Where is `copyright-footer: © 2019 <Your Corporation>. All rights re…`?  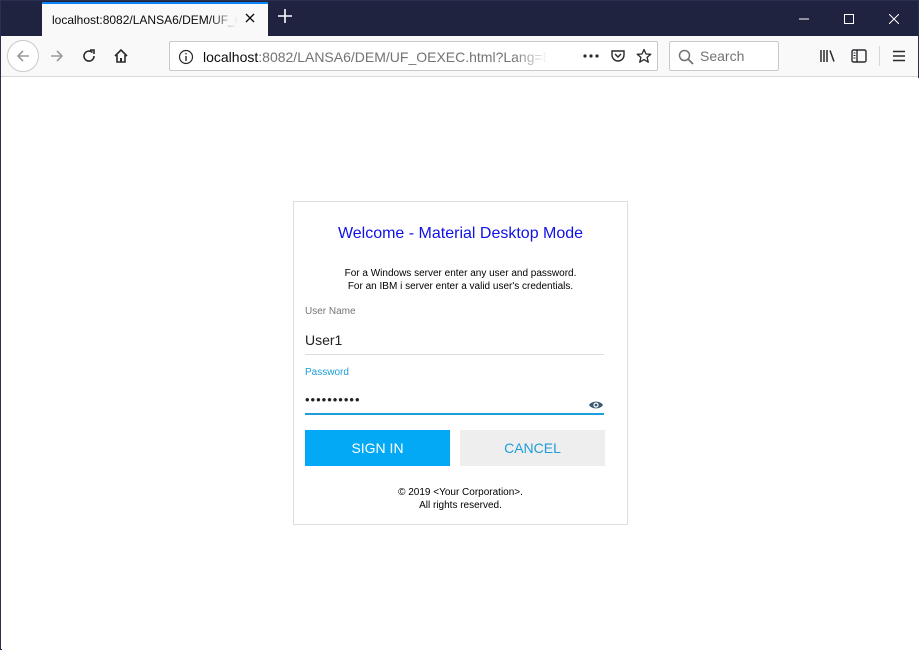 copyright-footer: © 2019 <Your Corporation>. All rights re… is located at coordinates (460, 499).